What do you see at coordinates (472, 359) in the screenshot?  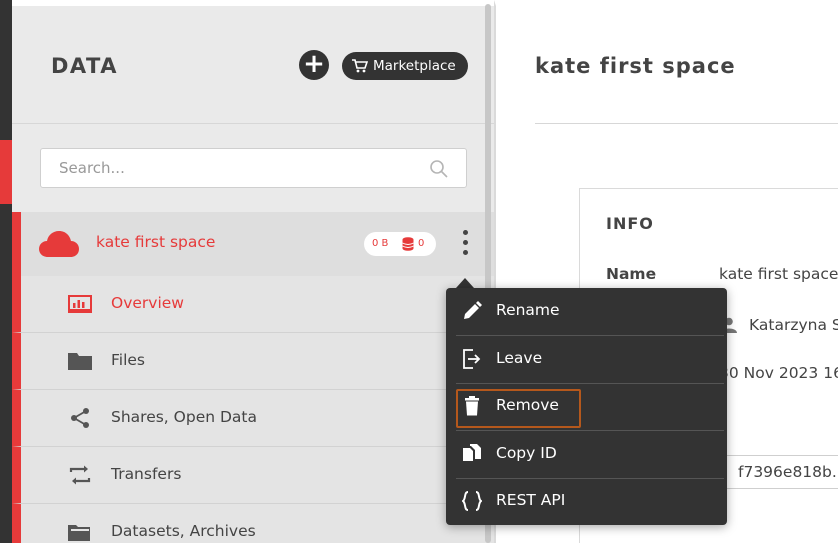 I see `leave-icon` at bounding box center [472, 359].